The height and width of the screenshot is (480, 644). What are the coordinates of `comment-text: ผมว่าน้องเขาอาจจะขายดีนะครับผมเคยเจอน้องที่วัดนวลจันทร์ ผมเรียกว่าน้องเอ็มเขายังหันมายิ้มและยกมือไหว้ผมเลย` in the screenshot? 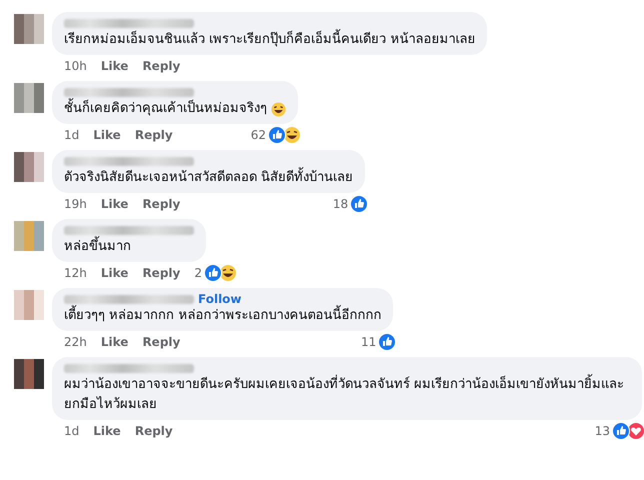 It's located at (347, 395).